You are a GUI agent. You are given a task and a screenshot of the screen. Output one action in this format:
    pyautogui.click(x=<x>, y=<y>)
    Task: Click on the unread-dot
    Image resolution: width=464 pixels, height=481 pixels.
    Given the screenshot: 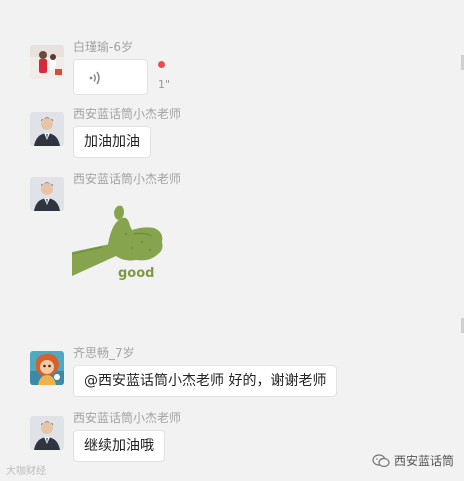 What is the action you would take?
    pyautogui.click(x=161, y=64)
    